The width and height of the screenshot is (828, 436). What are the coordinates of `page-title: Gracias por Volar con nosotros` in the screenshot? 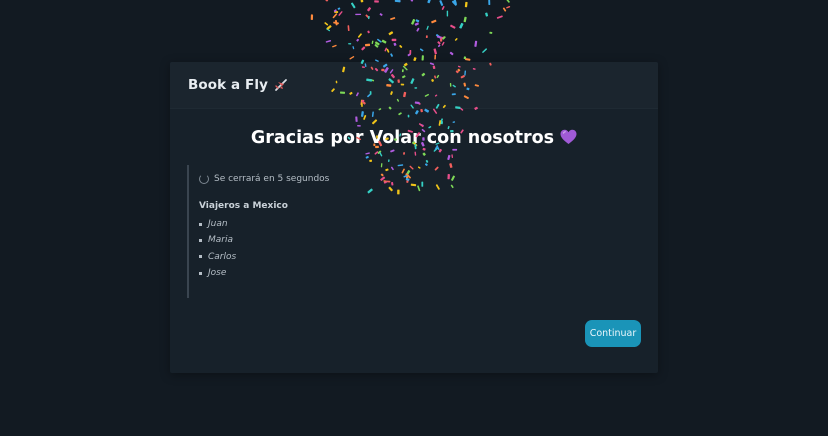 It's located at (414, 138).